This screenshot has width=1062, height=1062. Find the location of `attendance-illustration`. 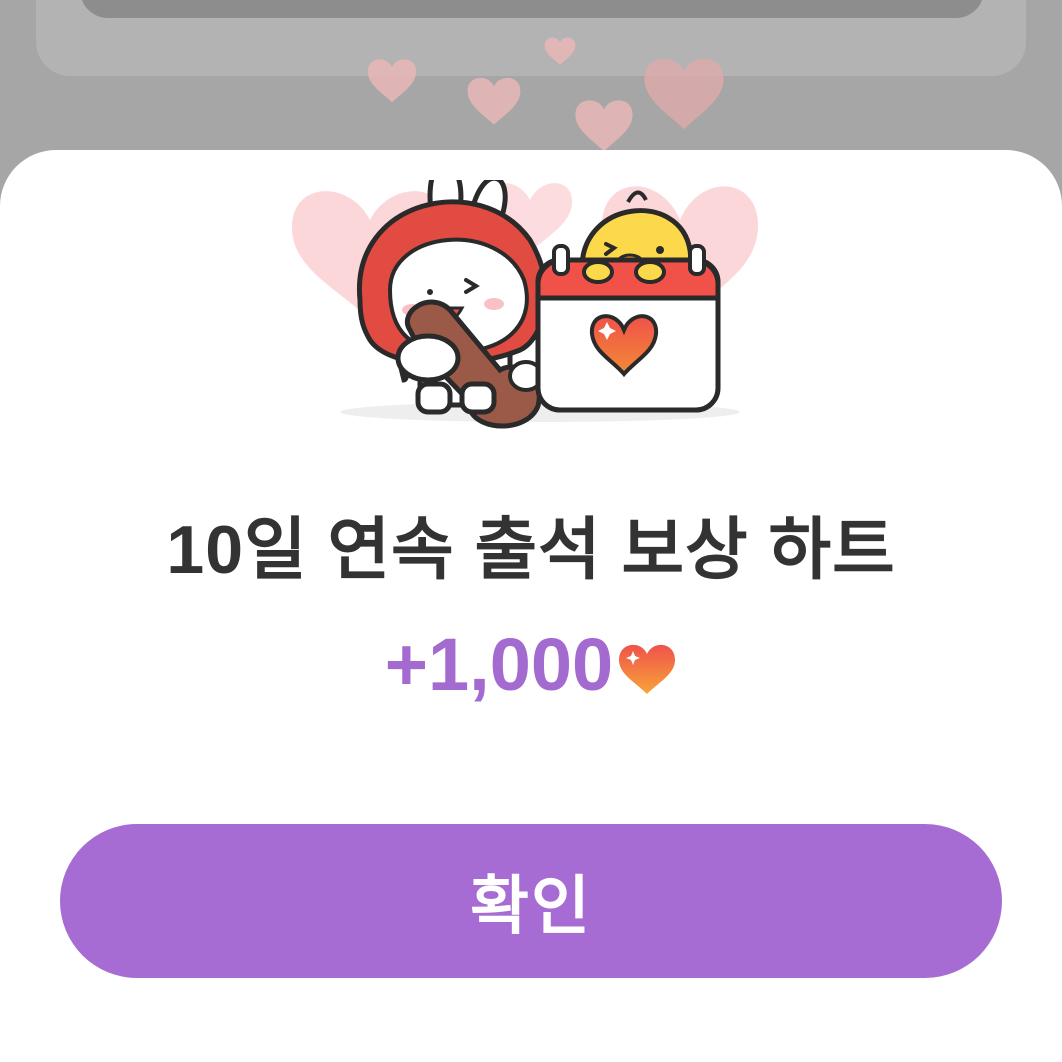

attendance-illustration is located at coordinates (525, 304).